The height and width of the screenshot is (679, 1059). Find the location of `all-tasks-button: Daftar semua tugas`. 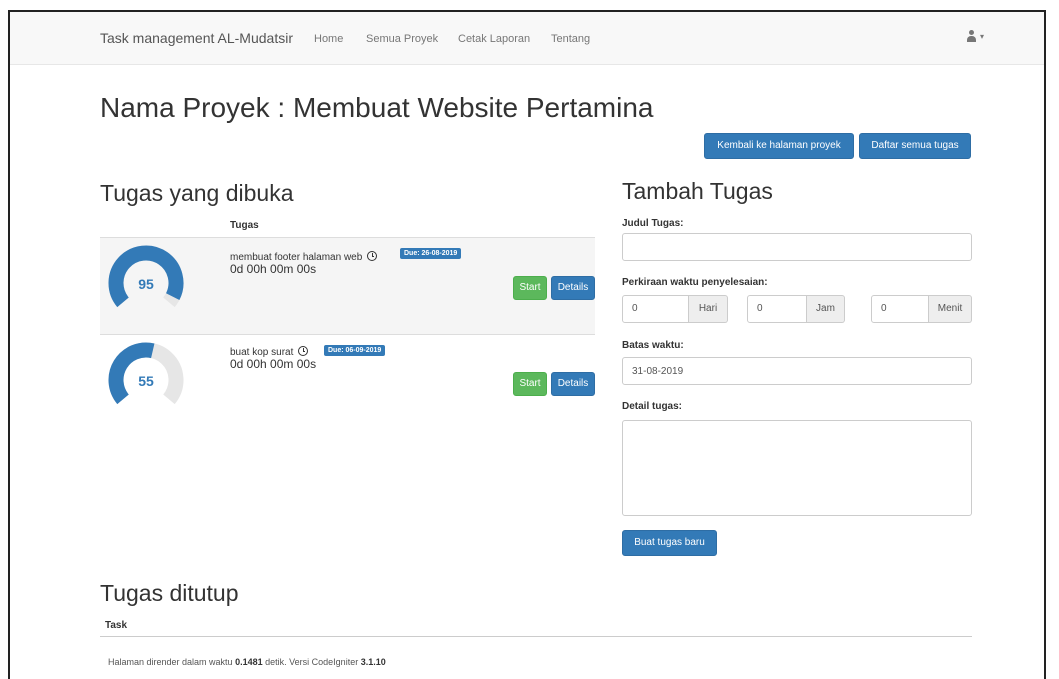

all-tasks-button: Daftar semua tugas is located at coordinates (915, 146).